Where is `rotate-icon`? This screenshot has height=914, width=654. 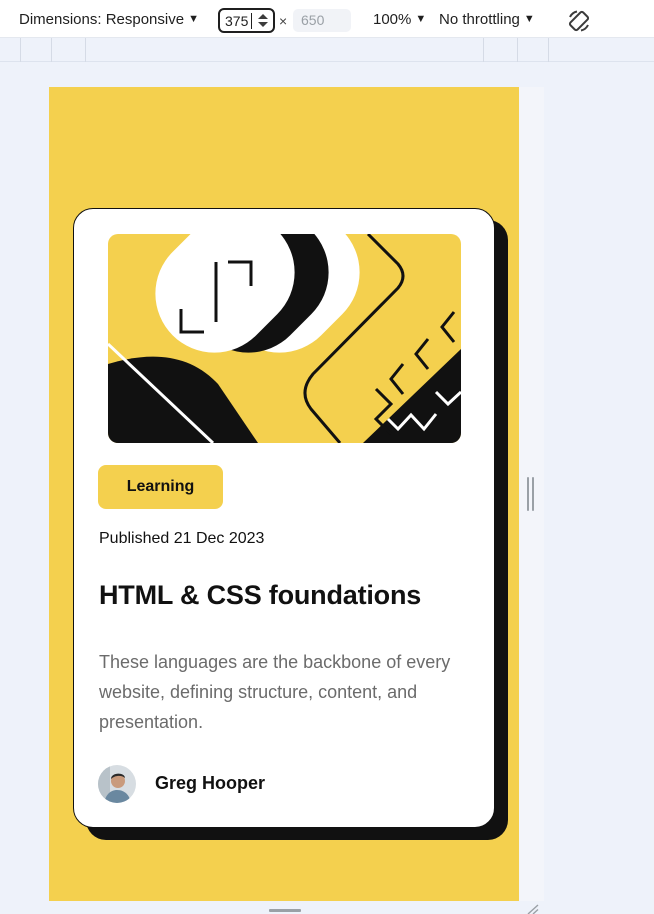
rotate-icon is located at coordinates (579, 21).